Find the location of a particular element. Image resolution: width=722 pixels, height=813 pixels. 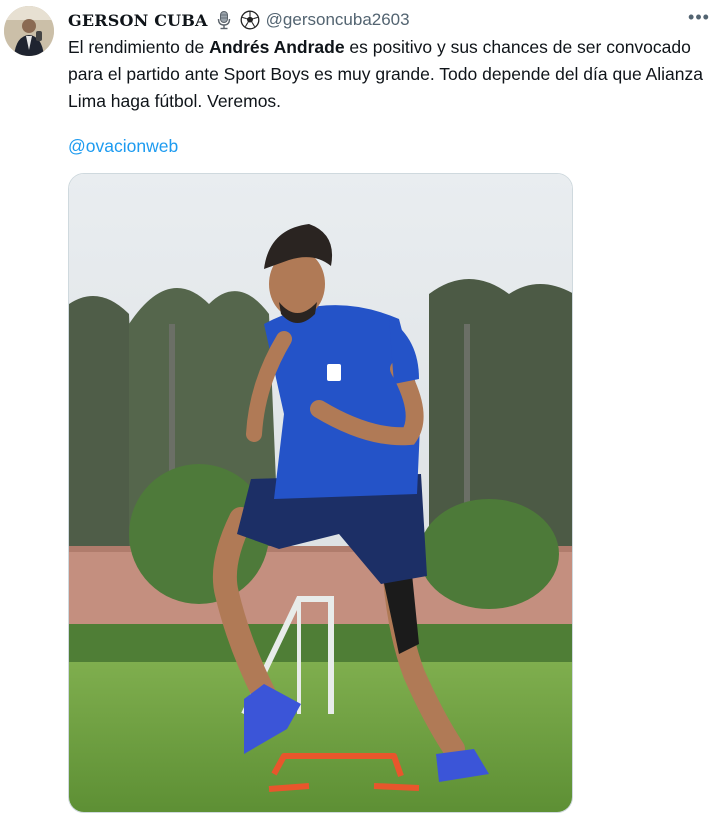

tweet-header: GERSON CUBA @gersoncuba2603 is located at coordinates (239, 20).